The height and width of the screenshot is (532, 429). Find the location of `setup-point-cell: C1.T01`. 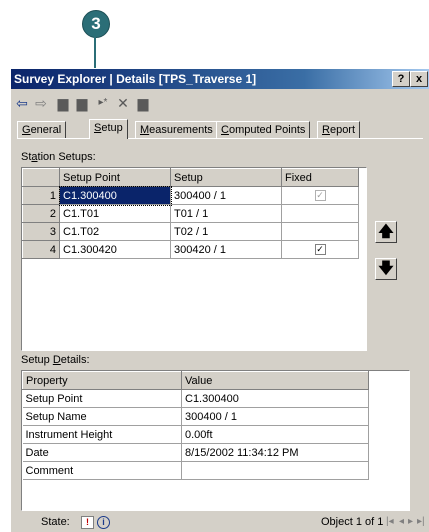

setup-point-cell: C1.T01 is located at coordinates (115, 213).